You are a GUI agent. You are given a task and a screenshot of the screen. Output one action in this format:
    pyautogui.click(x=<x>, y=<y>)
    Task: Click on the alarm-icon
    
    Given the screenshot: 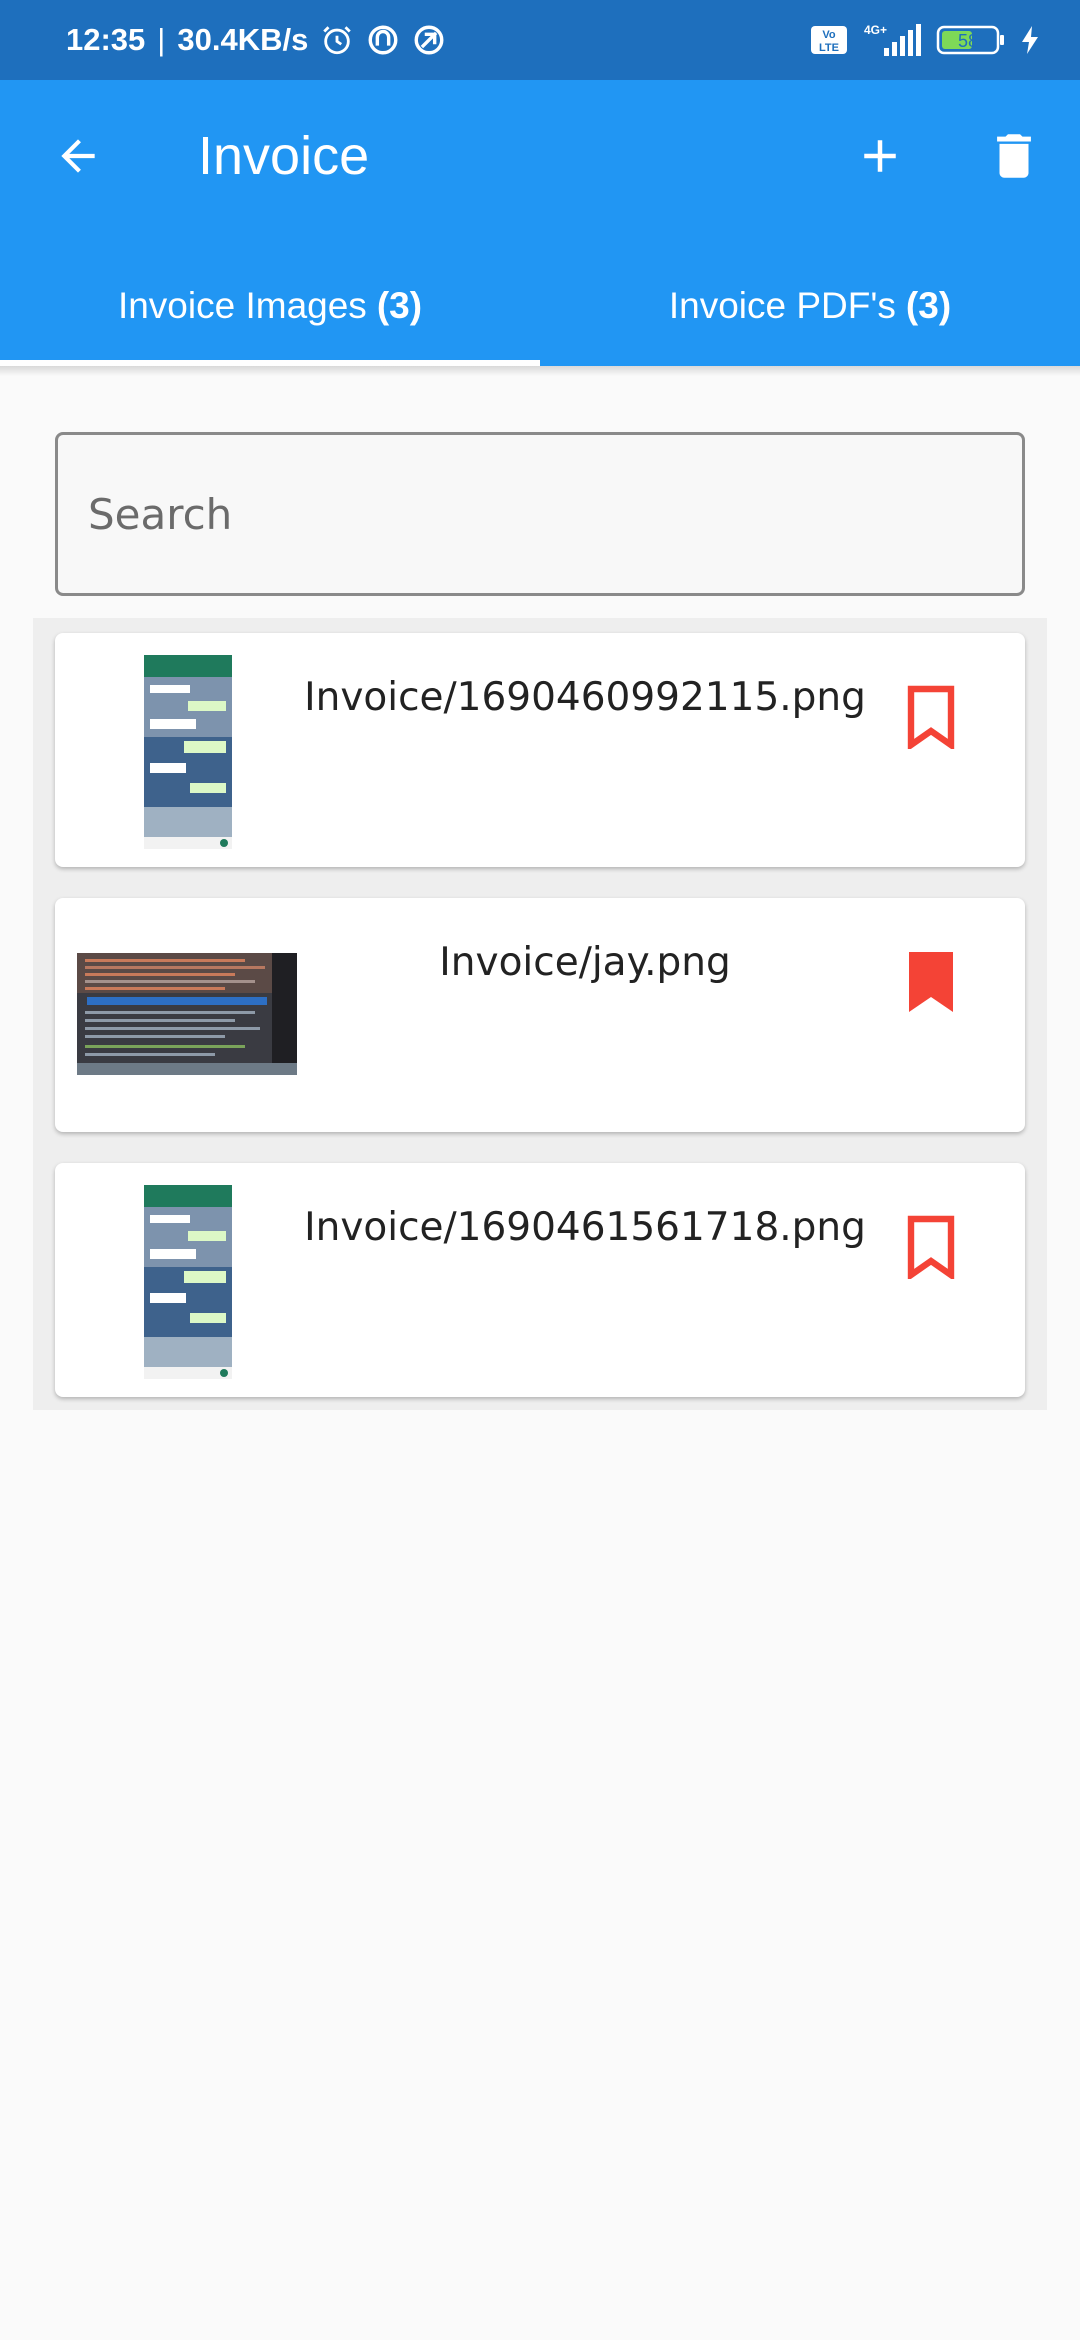 What is the action you would take?
    pyautogui.click(x=337, y=40)
    